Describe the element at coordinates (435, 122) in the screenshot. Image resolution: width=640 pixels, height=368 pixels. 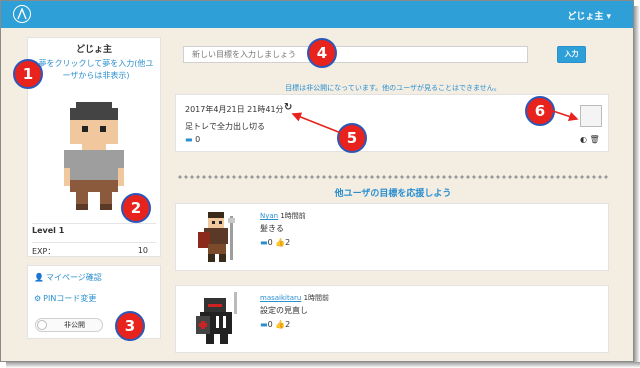
I see `annotation-arrows` at that location.